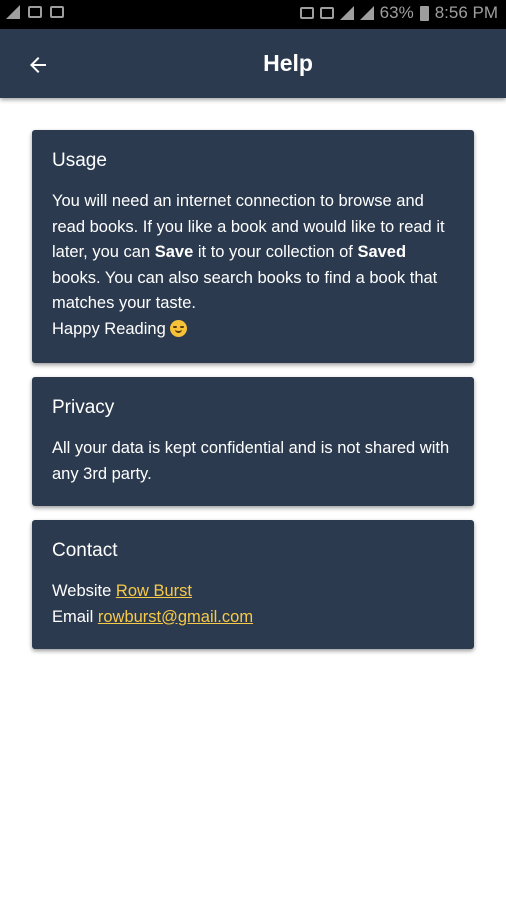  Describe the element at coordinates (13, 12) in the screenshot. I see `signal-2-icon` at that location.